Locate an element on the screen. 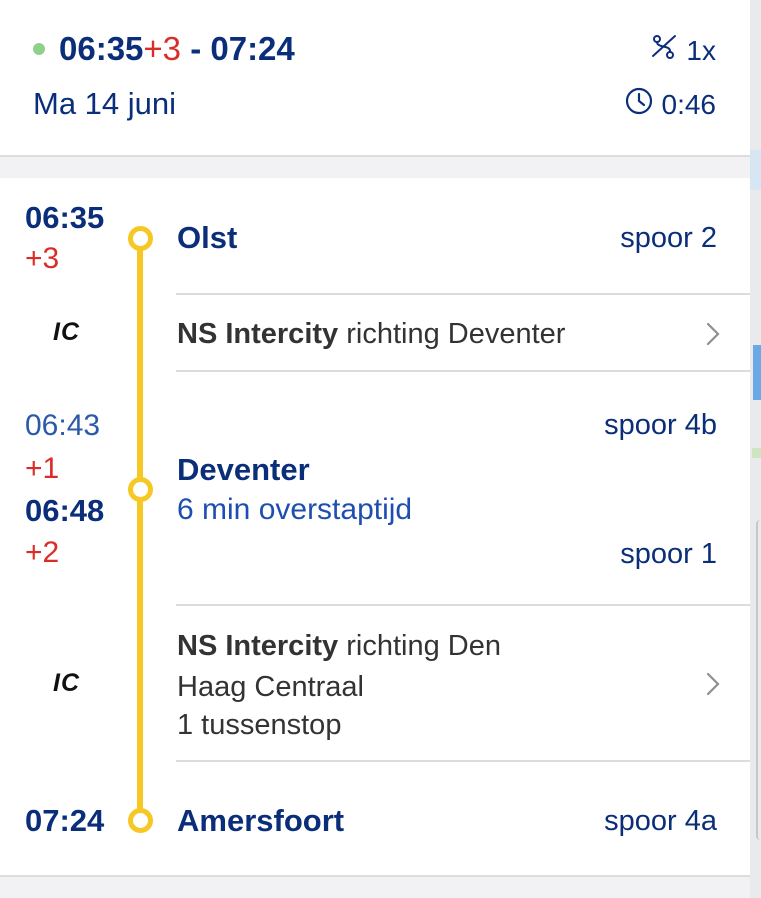 This screenshot has height=898, width=761. map-road is located at coordinates (758, 680).